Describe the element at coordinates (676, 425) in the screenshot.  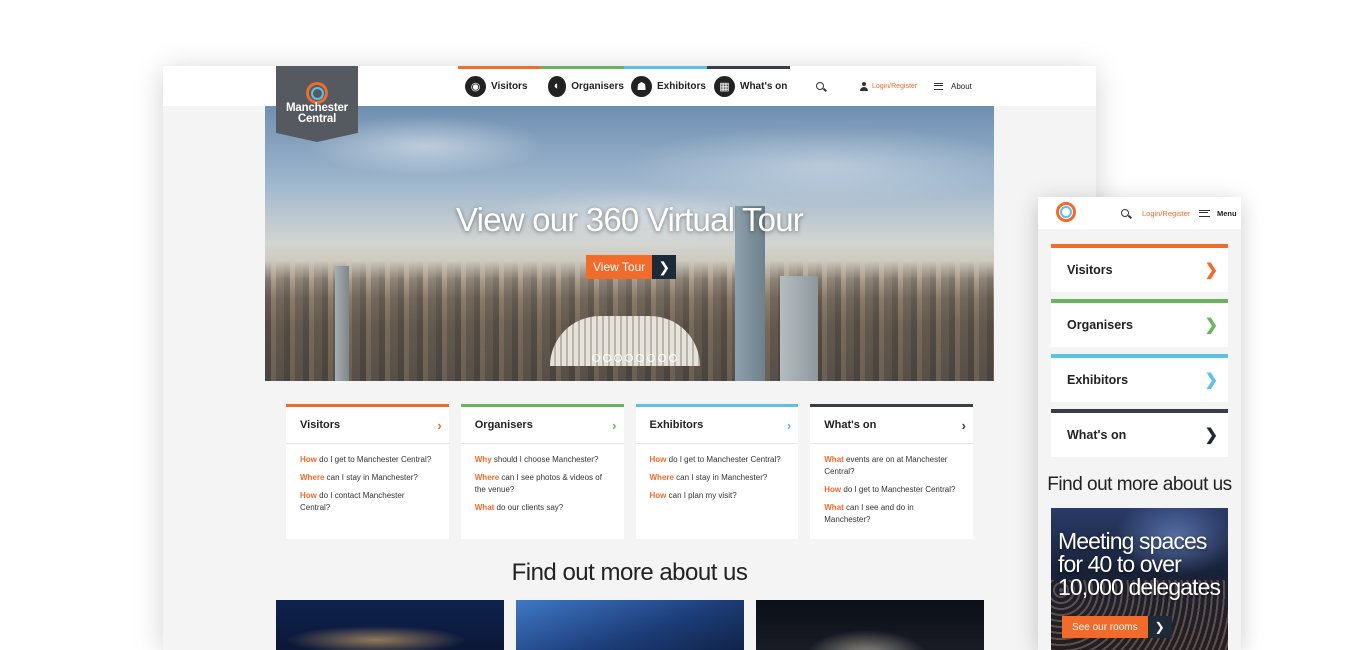
I see `card-title: Exhibitors` at that location.